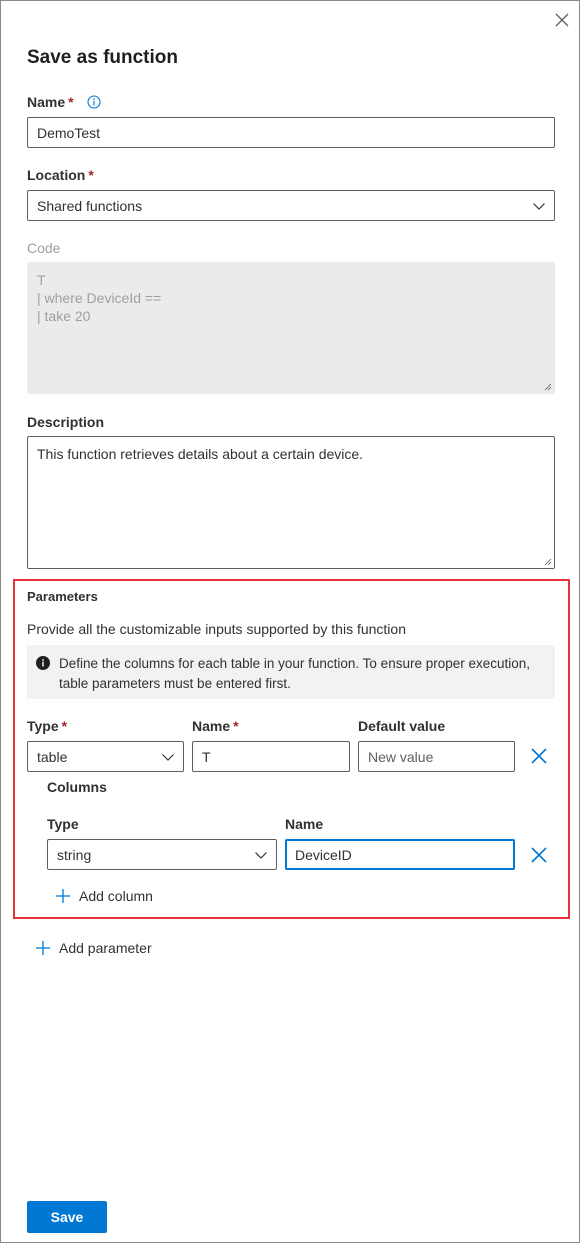 This screenshot has height=1243, width=580. Describe the element at coordinates (77, 787) in the screenshot. I see `columns-title: Columns` at that location.